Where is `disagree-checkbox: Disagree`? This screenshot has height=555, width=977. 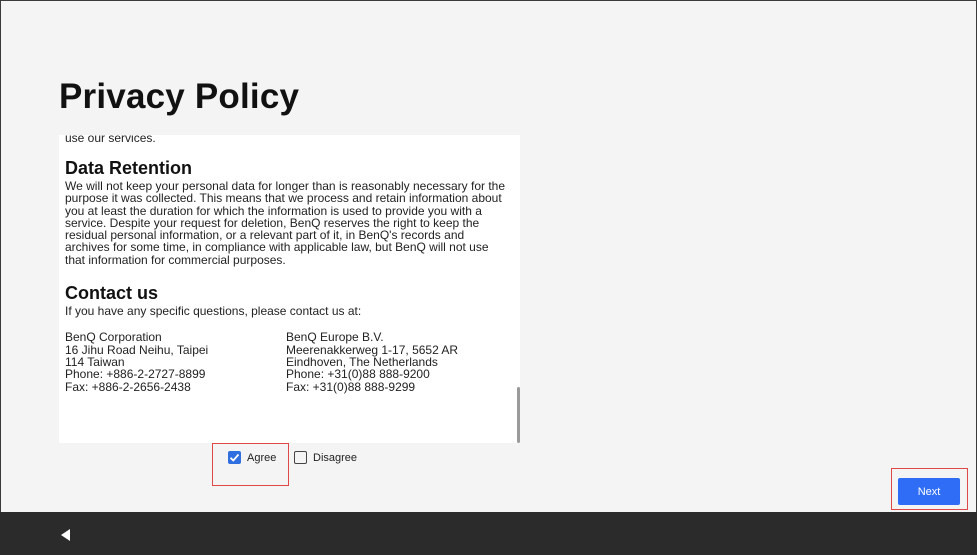 disagree-checkbox: Disagree is located at coordinates (325, 457).